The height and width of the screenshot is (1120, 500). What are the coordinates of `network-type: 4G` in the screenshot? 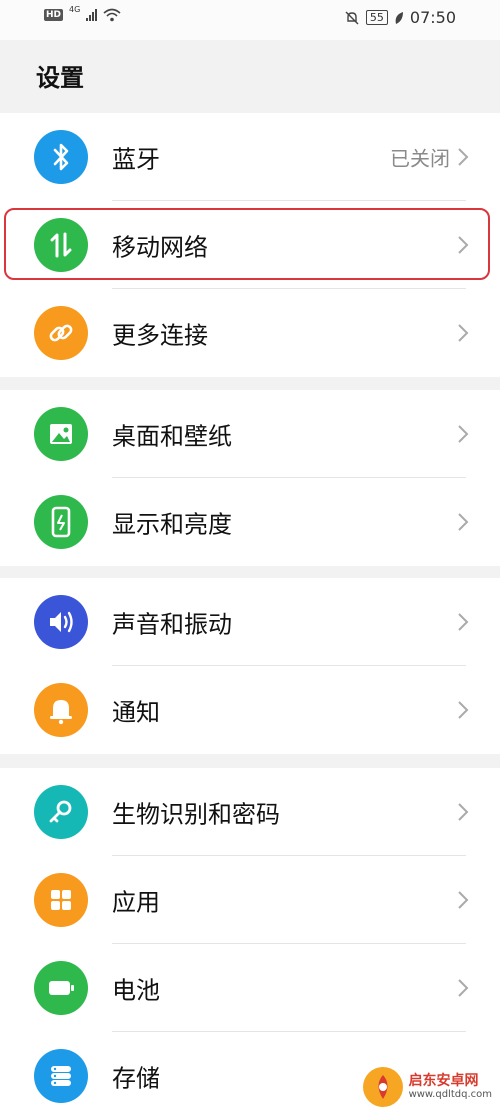 It's located at (75, 9).